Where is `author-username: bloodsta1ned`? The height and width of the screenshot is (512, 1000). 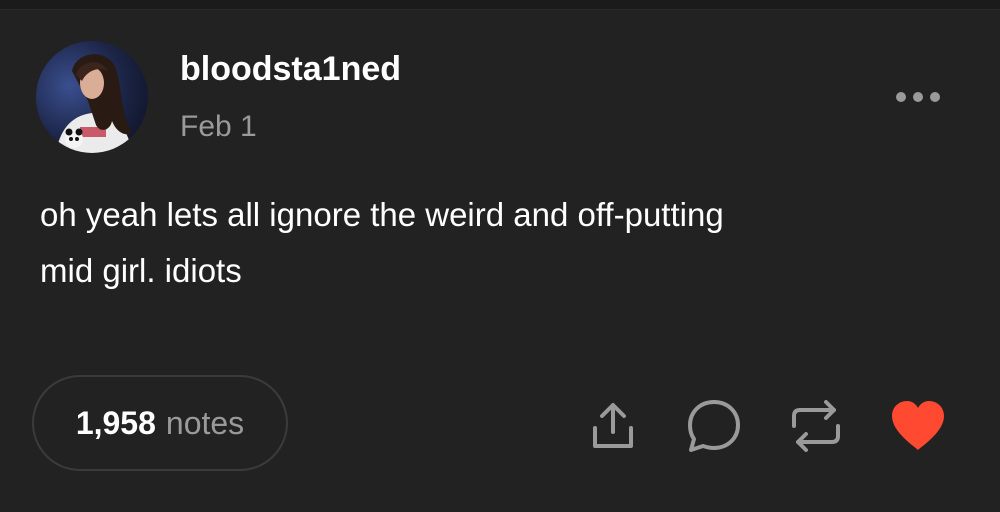
author-username: bloodsta1ned is located at coordinates (290, 69).